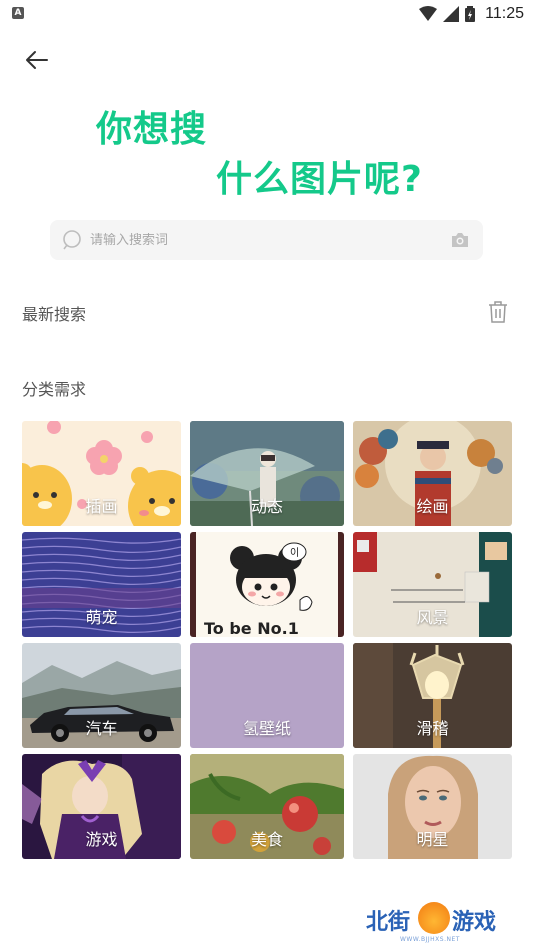 The height and width of the screenshot is (950, 534). I want to click on category-label: 萌宠, so click(101, 617).